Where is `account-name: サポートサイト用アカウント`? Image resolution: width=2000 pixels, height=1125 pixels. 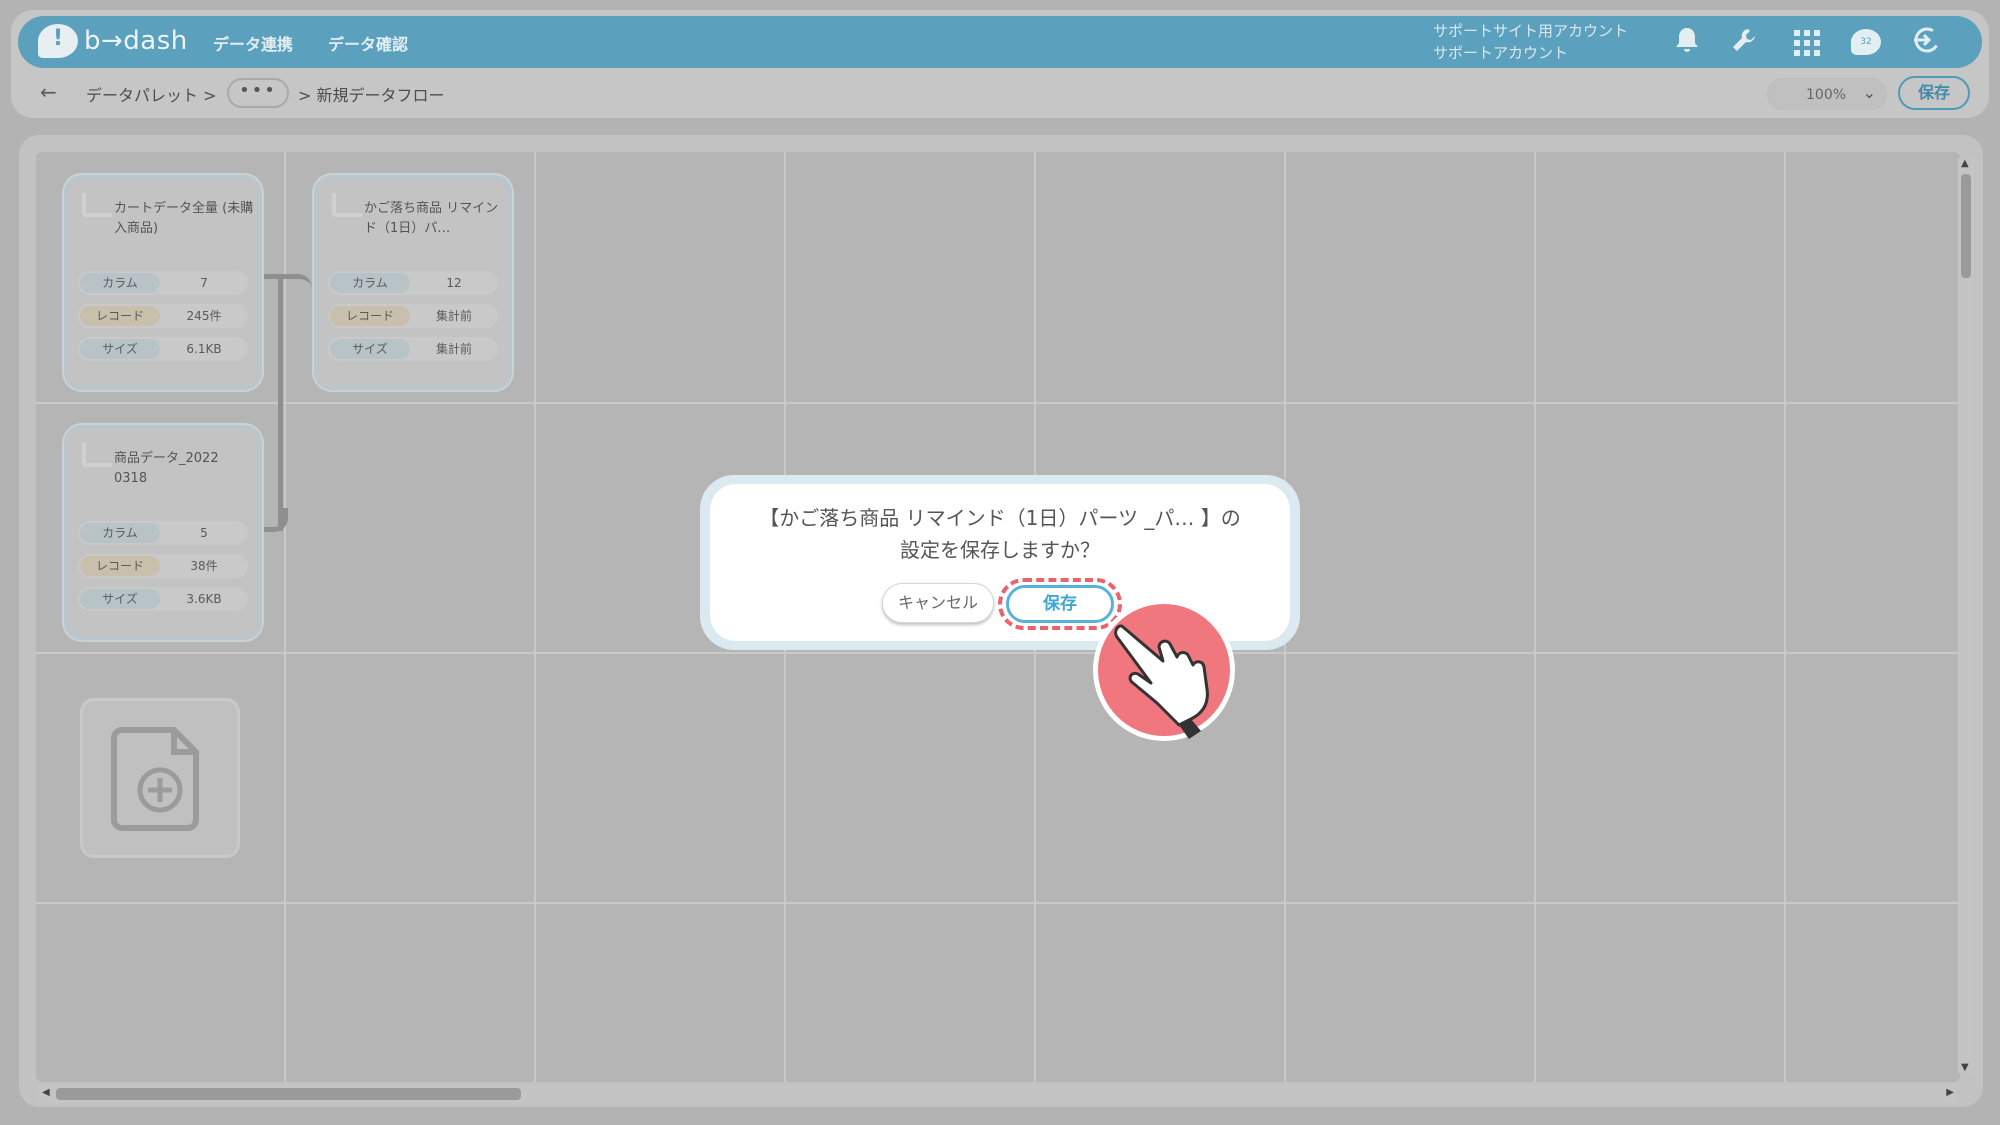
account-name: サポートサイト用アカウント is located at coordinates (1531, 31).